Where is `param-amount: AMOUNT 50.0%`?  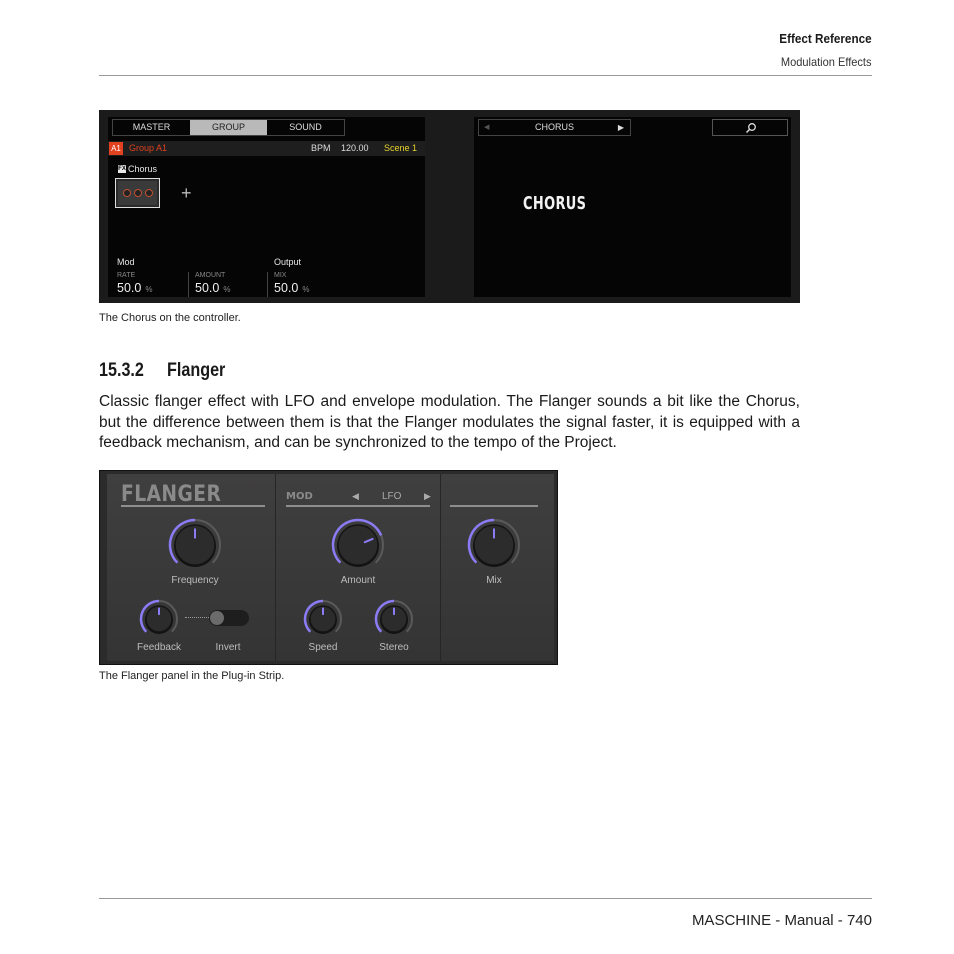
param-amount: AMOUNT 50.0% is located at coordinates (212, 283).